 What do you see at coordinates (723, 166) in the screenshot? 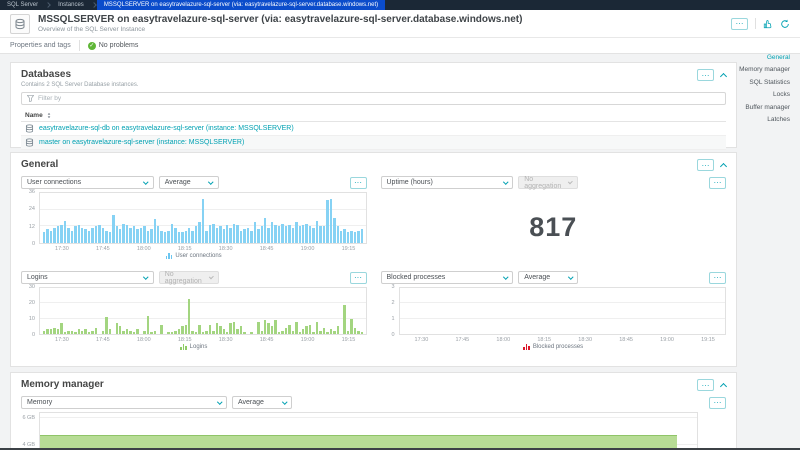
I see `general-collapse-icon` at bounding box center [723, 166].